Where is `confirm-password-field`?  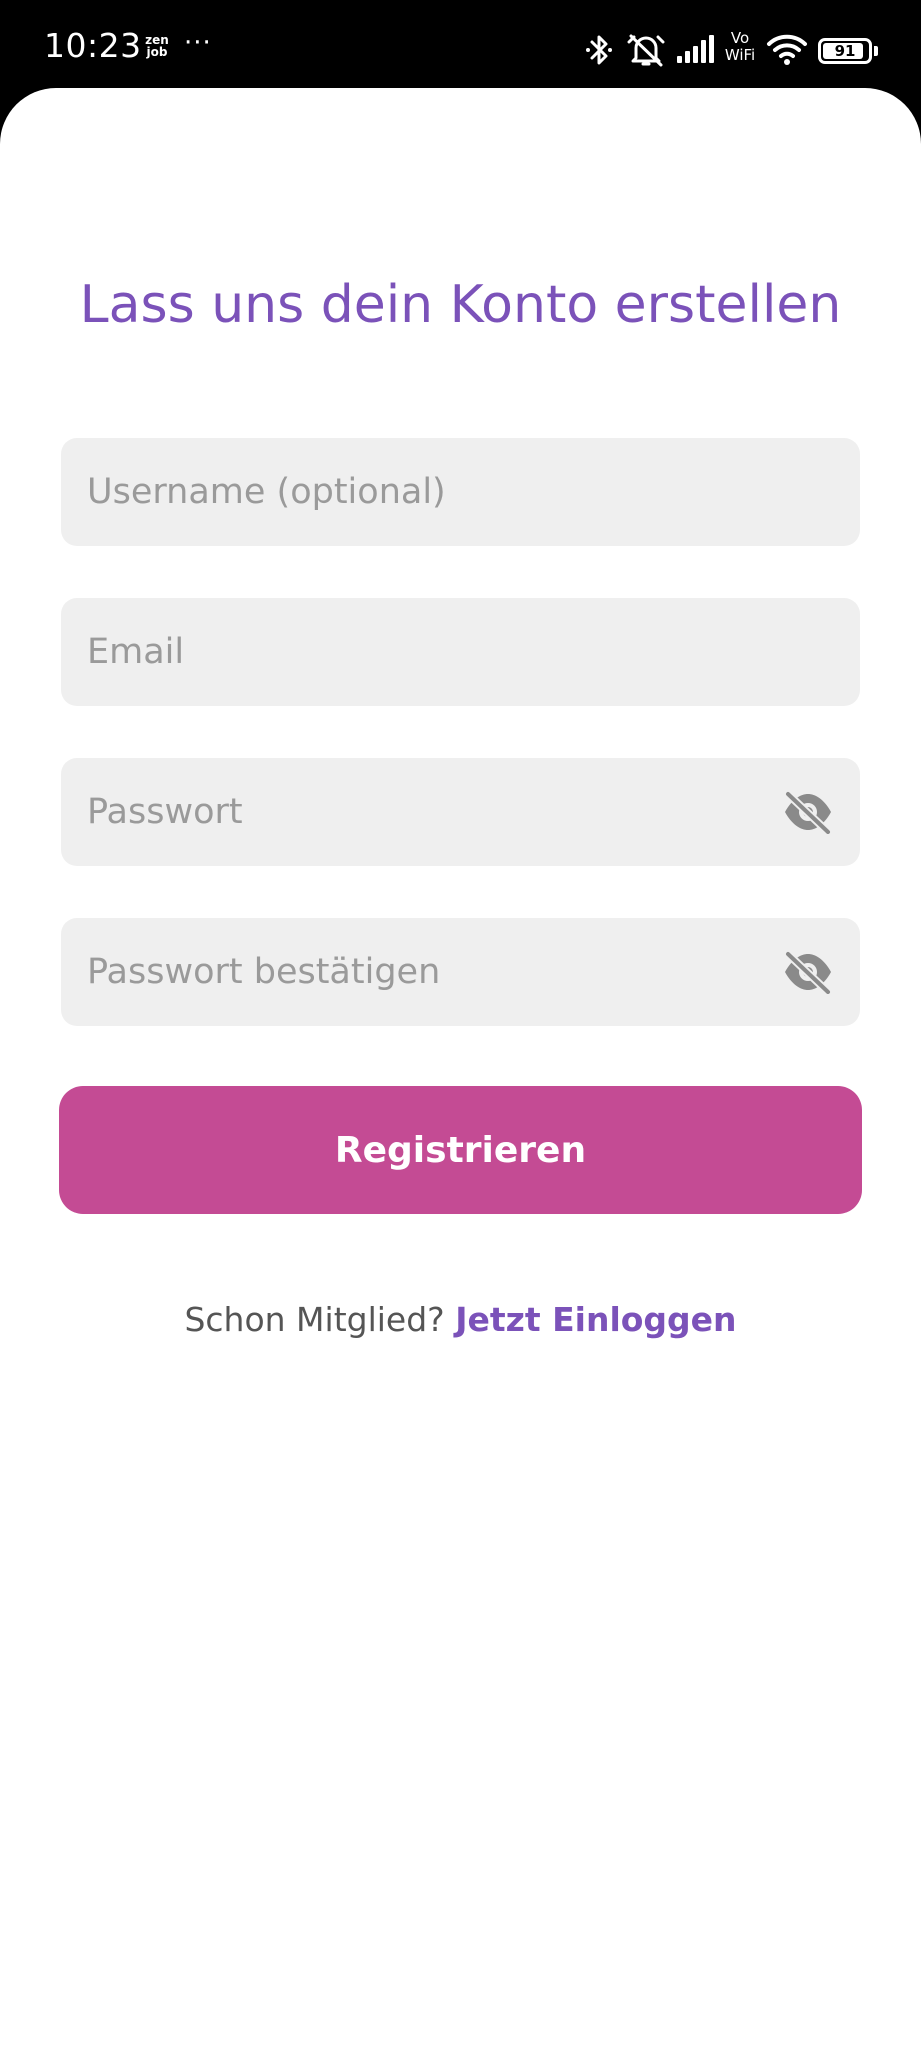
confirm-password-field is located at coordinates (460, 972).